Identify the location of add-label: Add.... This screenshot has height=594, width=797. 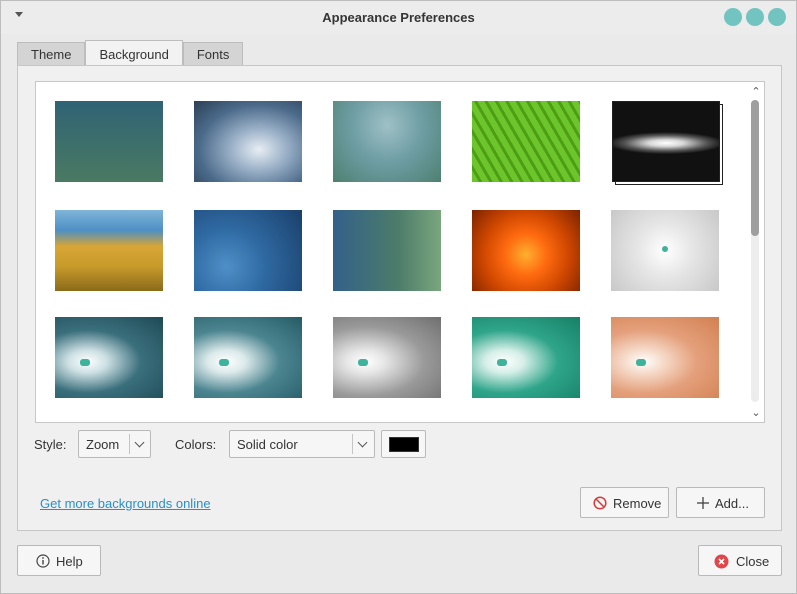
(732, 503).